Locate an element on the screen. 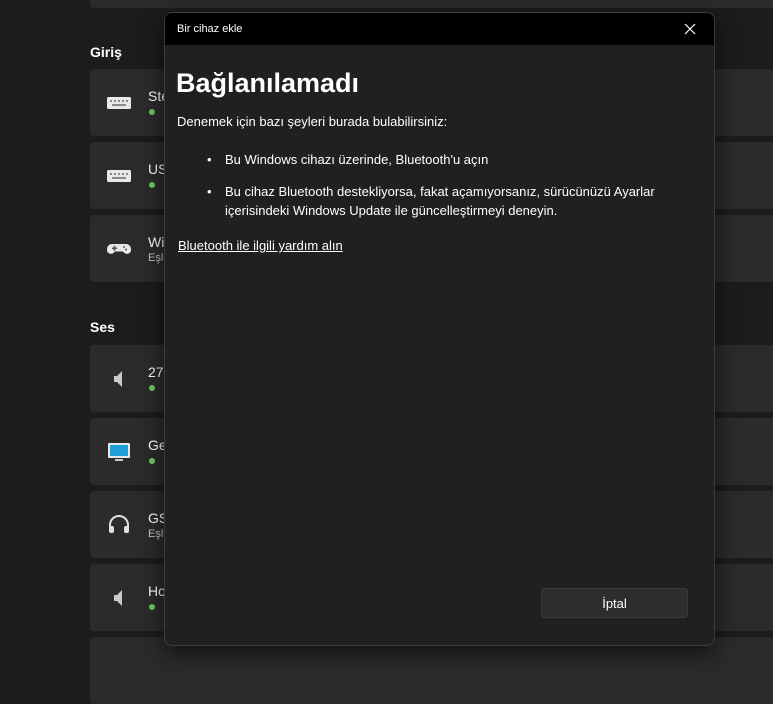 The height and width of the screenshot is (704, 773). monitor-icon is located at coordinates (119, 452).